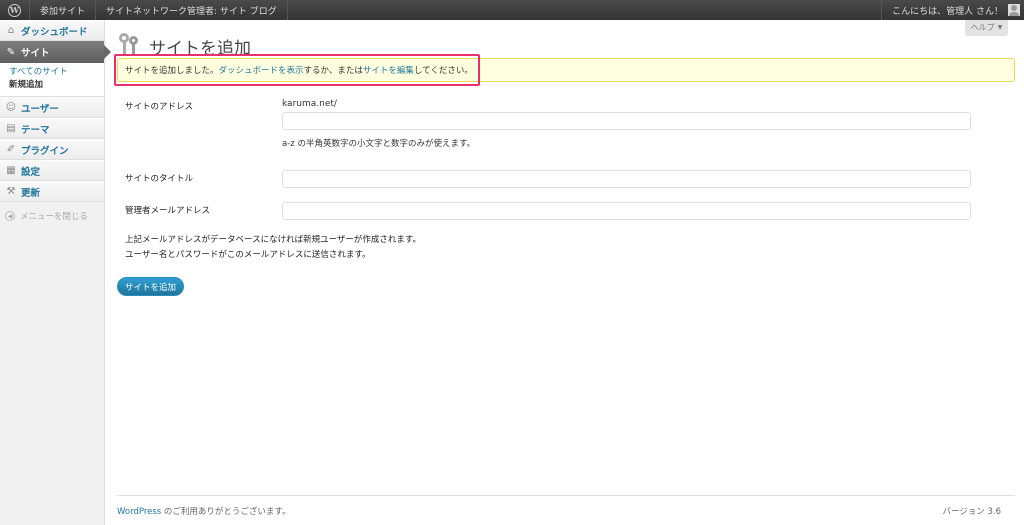 The image size is (1024, 525). What do you see at coordinates (566, 495) in the screenshot?
I see `footer-divider` at bounding box center [566, 495].